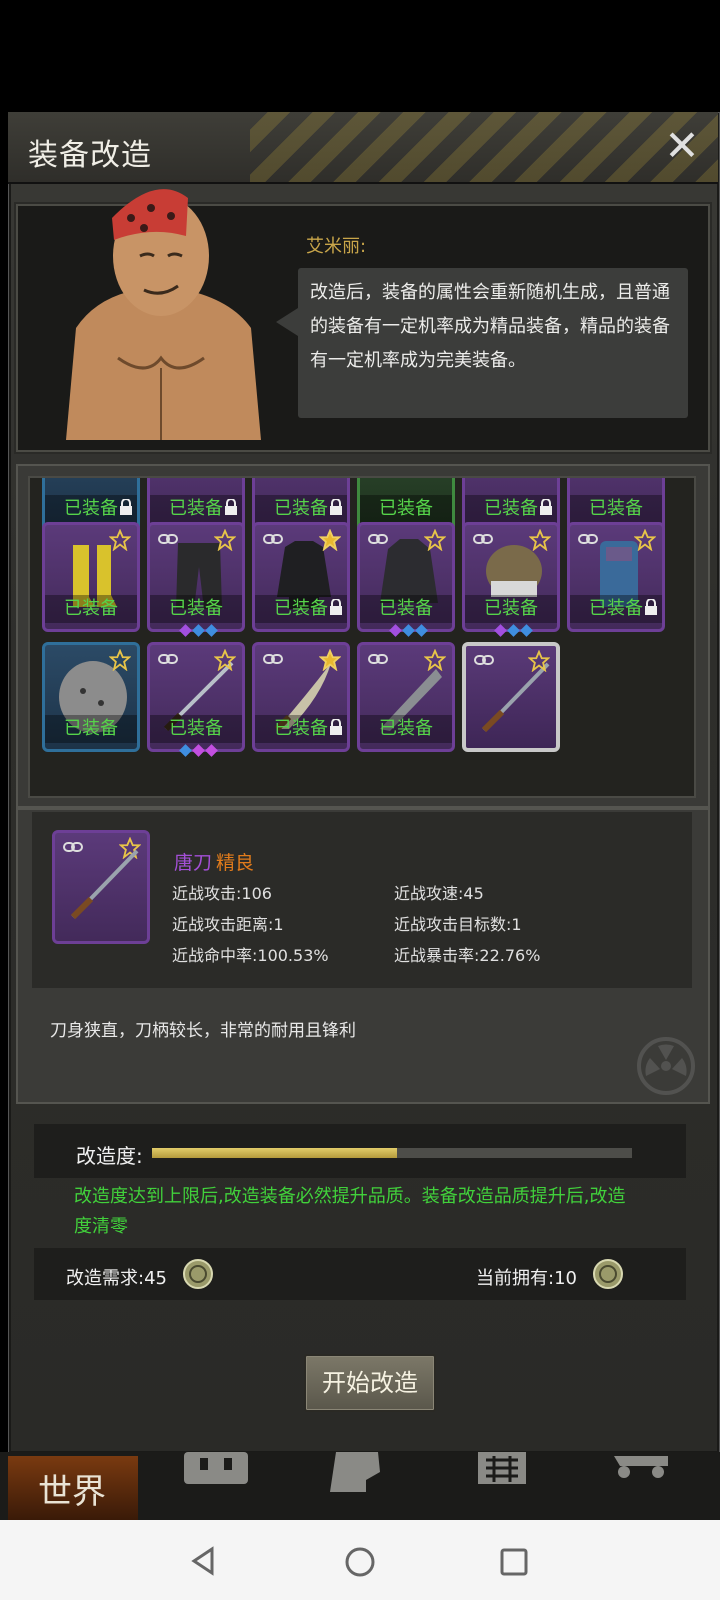 The width and height of the screenshot is (720, 1600). Describe the element at coordinates (203, 1561) in the screenshot. I see `back-icon` at that location.